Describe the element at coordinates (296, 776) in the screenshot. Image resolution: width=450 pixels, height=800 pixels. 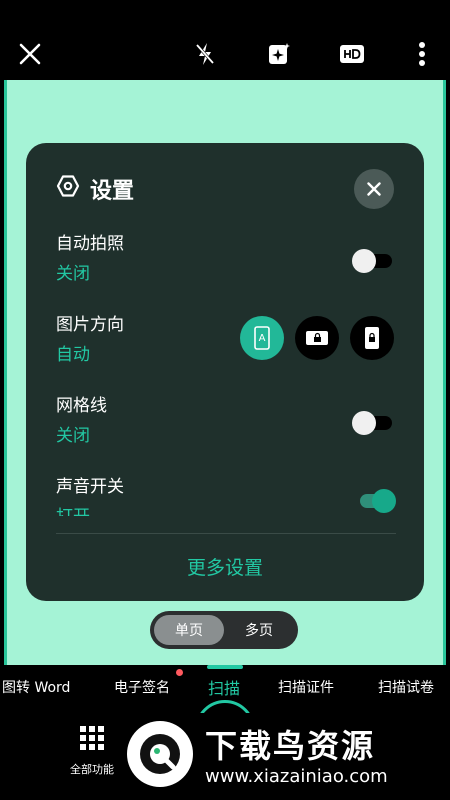
I see `watermark-url: www.xiazainiao.com` at that location.